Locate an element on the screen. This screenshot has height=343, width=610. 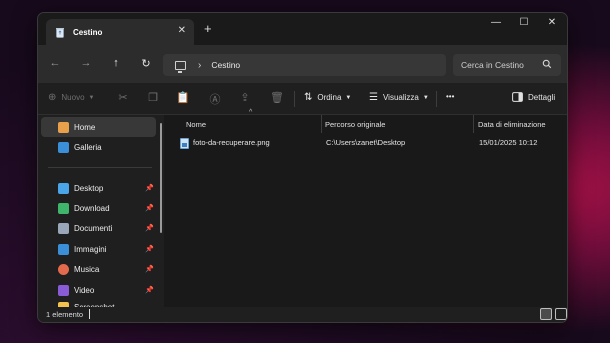
file-name: foto-da-recuperare.png is located at coordinates (231, 142).